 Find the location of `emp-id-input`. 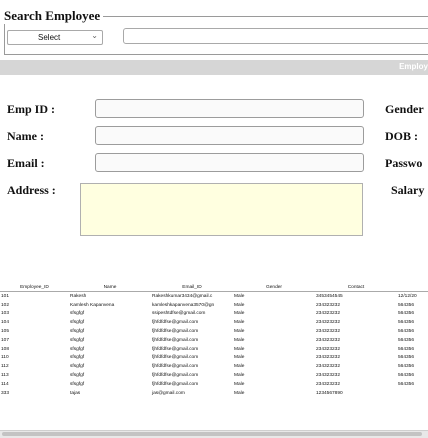

emp-id-input is located at coordinates (229, 108).